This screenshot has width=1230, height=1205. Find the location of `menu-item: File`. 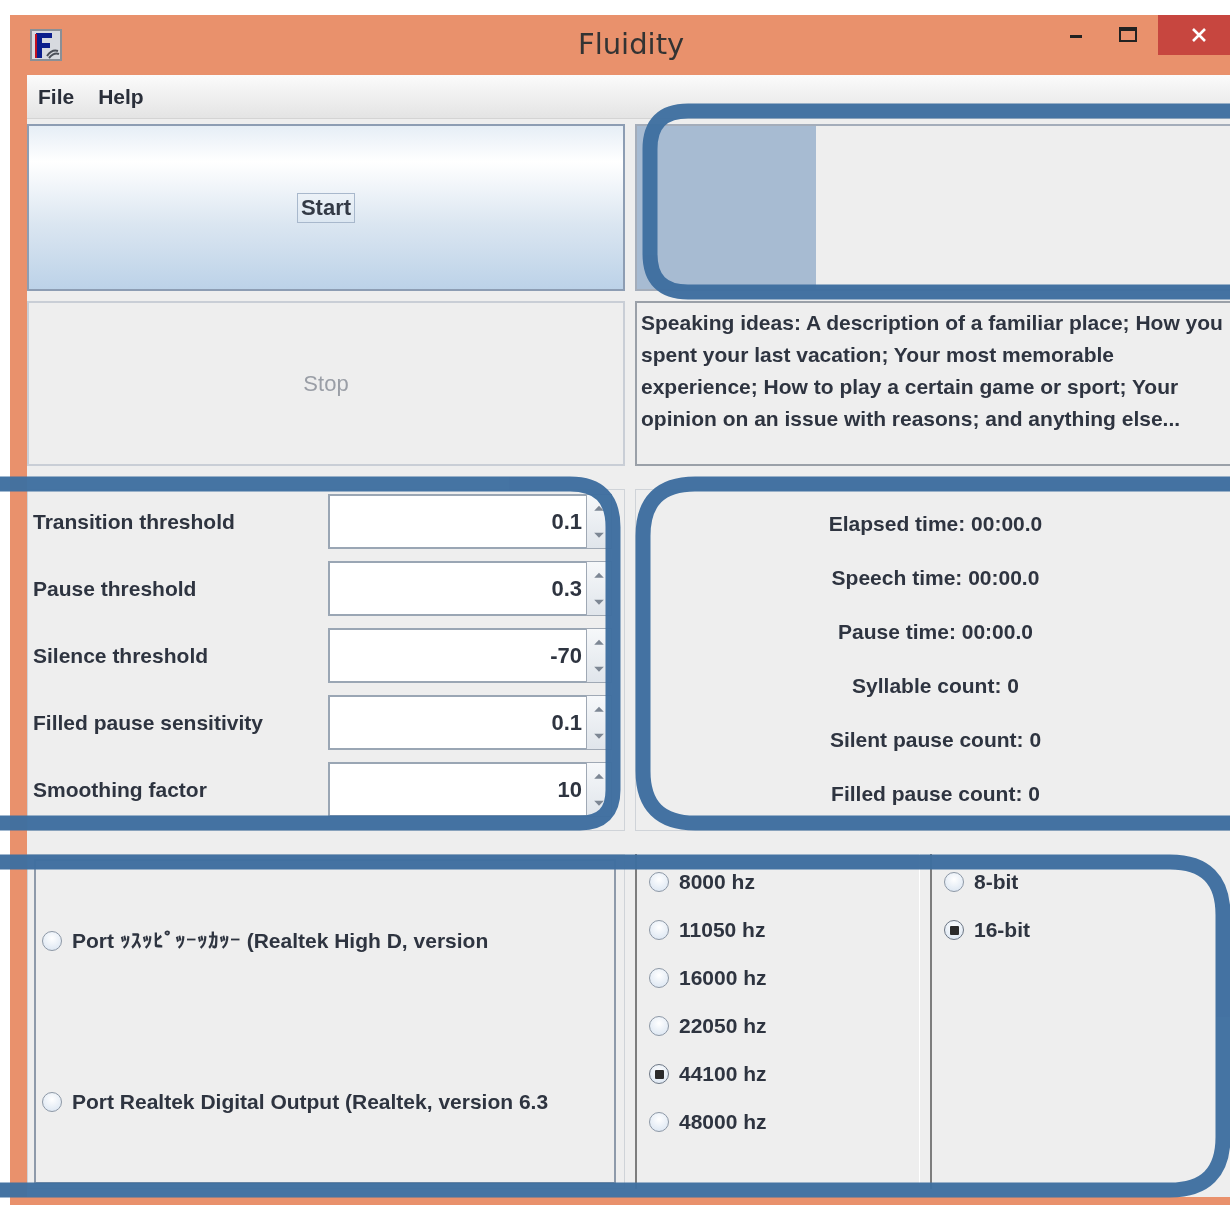

menu-item: File is located at coordinates (56, 96).